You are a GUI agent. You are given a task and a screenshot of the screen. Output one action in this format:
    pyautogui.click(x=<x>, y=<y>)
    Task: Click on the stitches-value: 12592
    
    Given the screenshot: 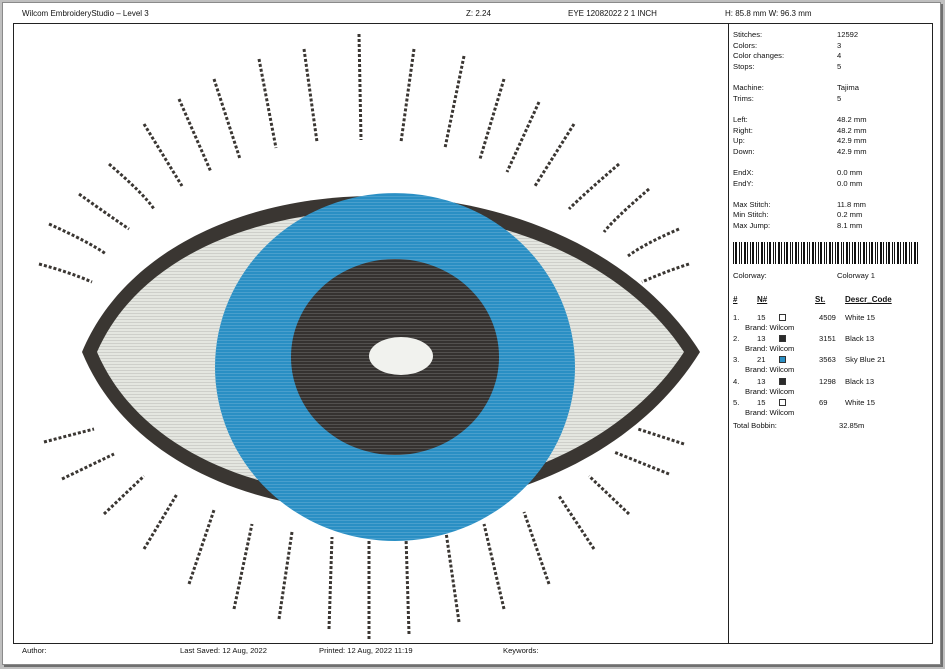 What is the action you would take?
    pyautogui.click(x=848, y=34)
    